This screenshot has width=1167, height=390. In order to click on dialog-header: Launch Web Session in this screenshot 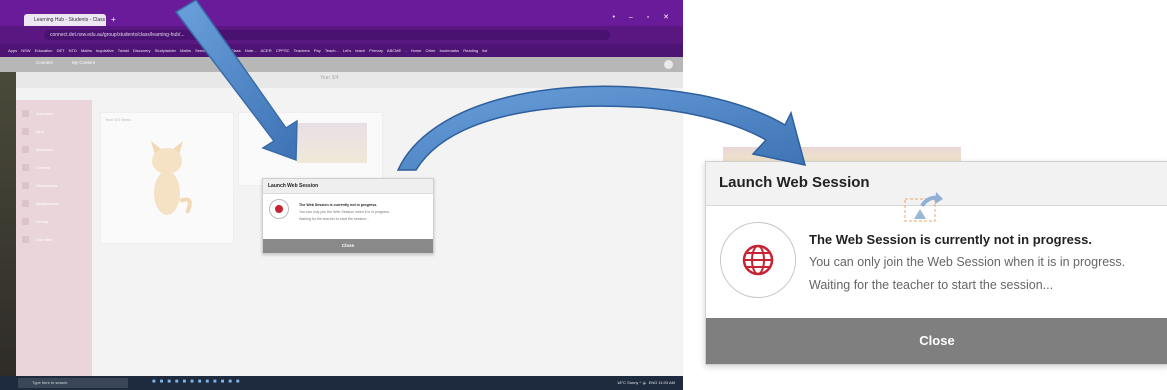, I will do `click(936, 184)`.